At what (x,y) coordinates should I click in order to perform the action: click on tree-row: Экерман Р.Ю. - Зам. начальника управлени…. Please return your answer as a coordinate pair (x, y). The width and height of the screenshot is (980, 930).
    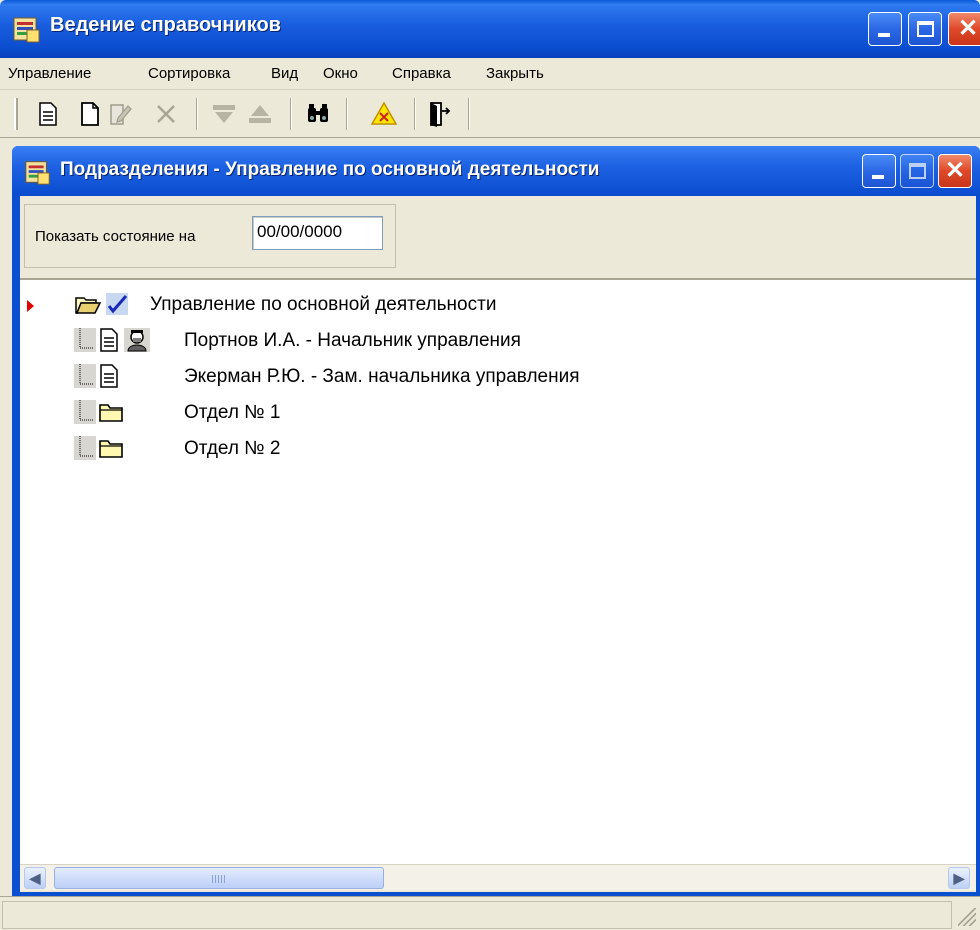
    Looking at the image, I should click on (498, 376).